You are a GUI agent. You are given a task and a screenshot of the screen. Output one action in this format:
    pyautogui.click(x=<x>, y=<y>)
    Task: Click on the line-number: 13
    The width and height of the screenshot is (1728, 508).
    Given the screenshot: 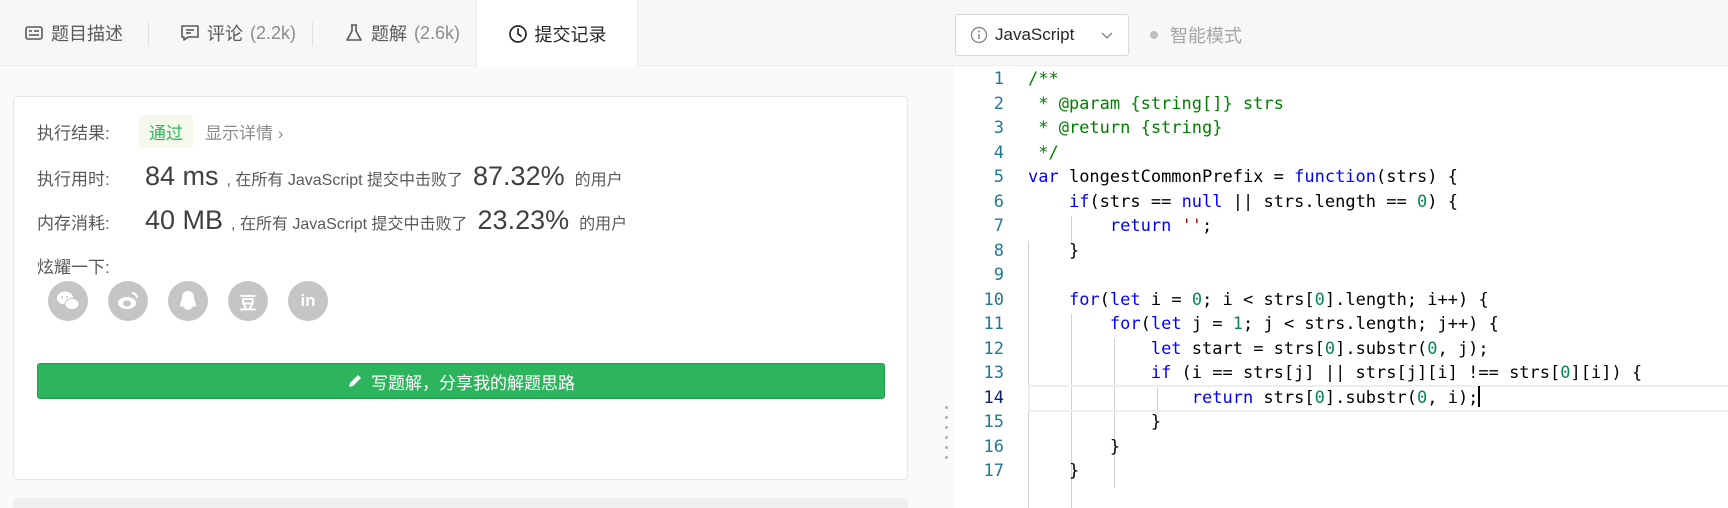 What is the action you would take?
    pyautogui.click(x=993, y=373)
    